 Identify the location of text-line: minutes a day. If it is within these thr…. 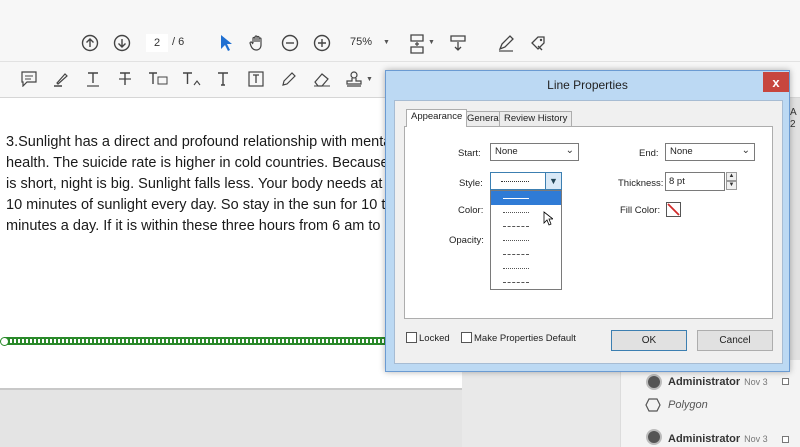
(199, 226).